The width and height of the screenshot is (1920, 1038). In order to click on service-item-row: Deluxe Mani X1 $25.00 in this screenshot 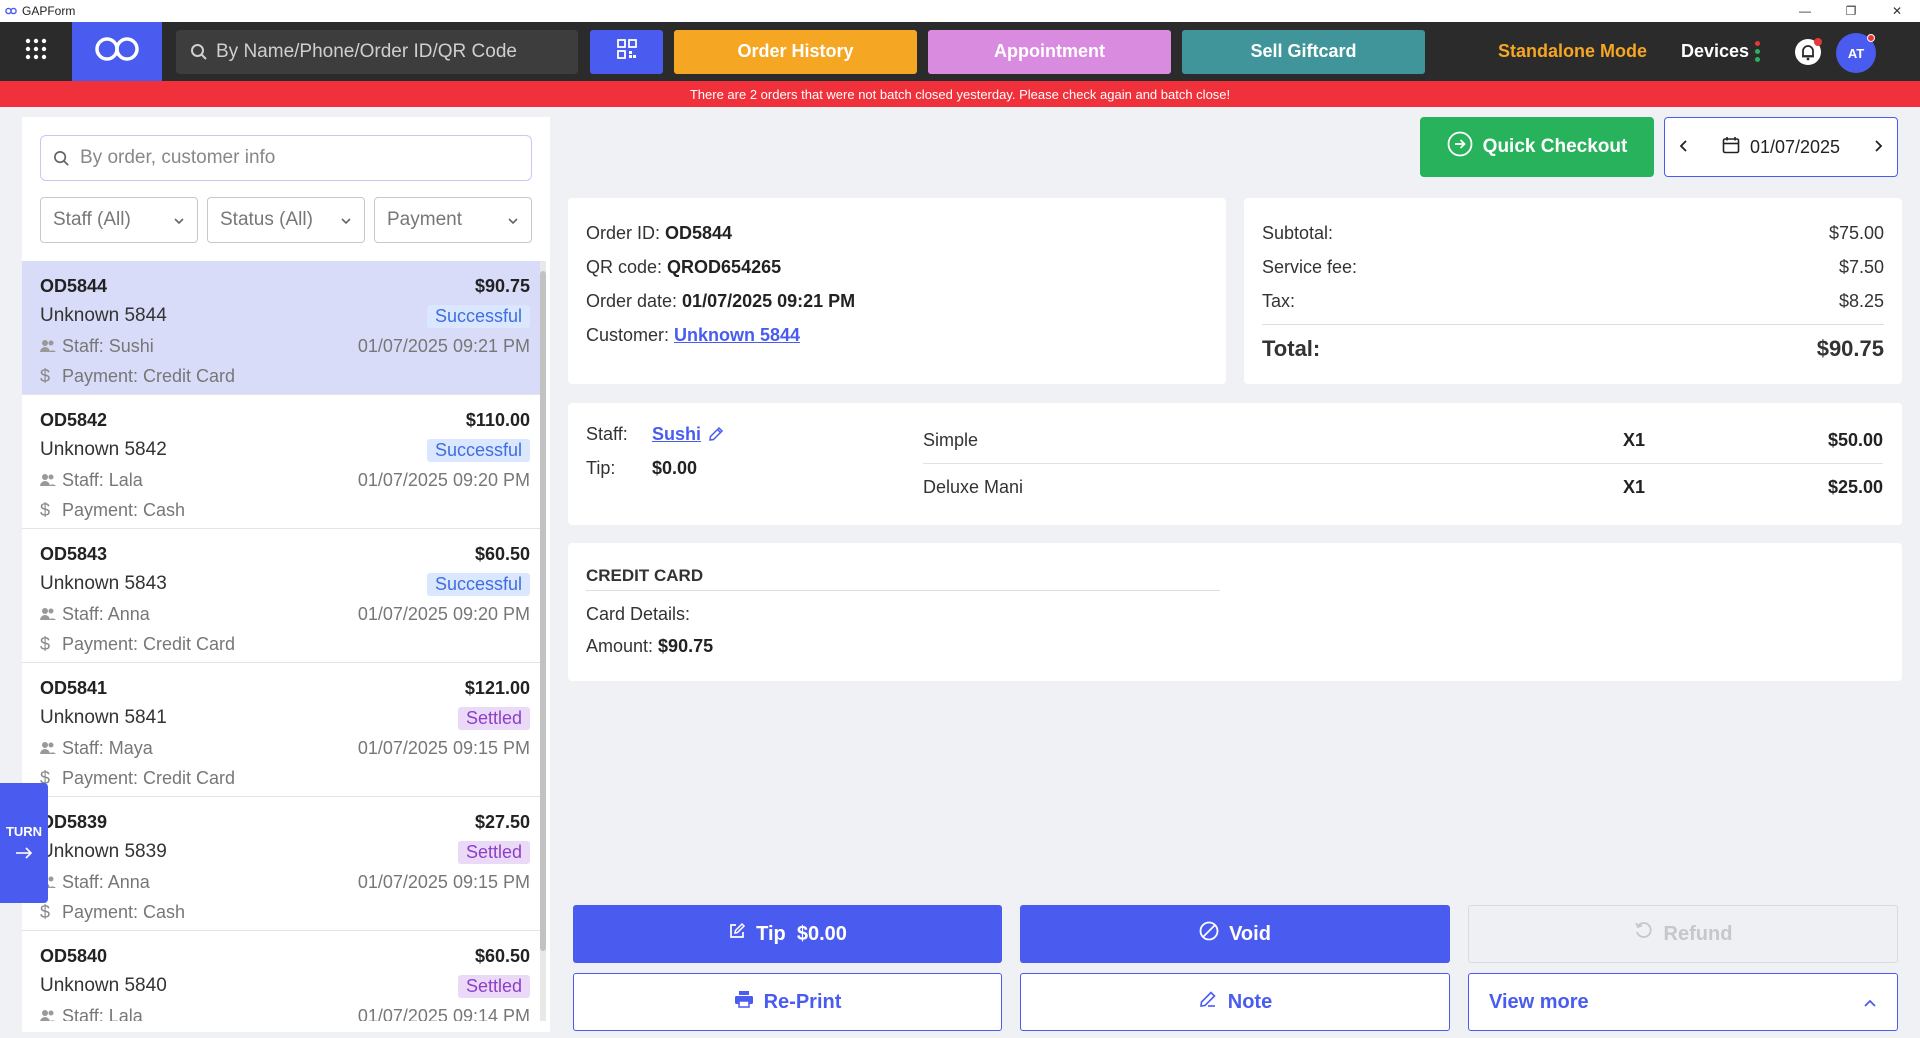, I will do `click(1403, 487)`.